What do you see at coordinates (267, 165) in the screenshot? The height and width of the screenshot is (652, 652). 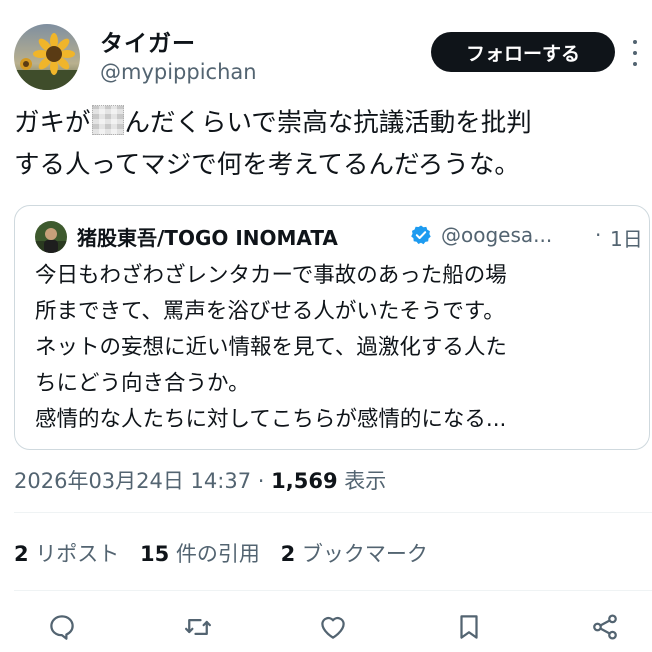 I see `tweet-line-2: する人ってマジで何を考えてるんだろうな。` at bounding box center [267, 165].